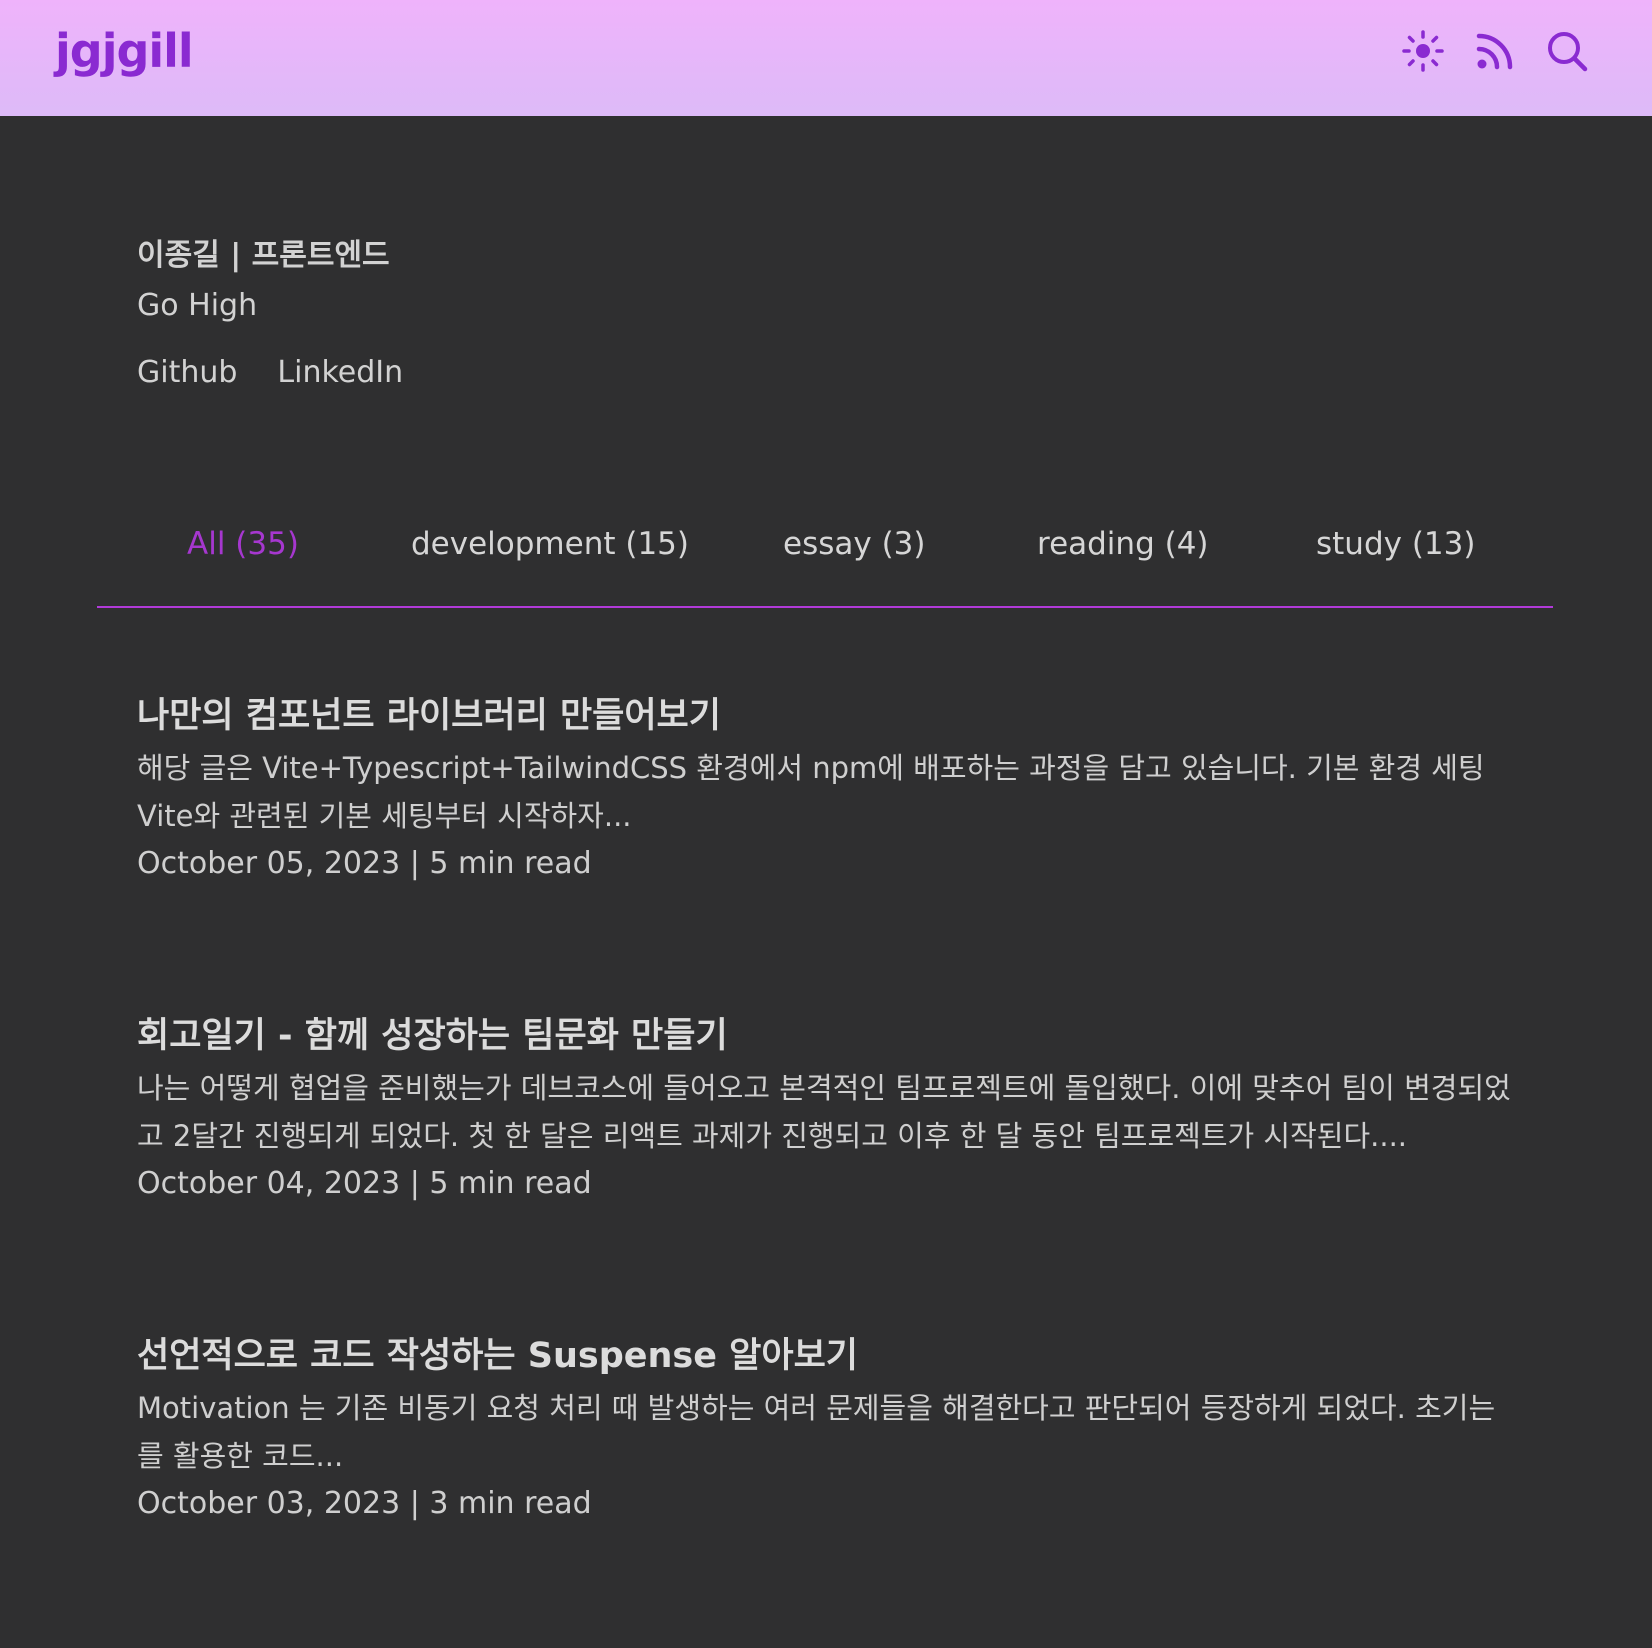  I want to click on author-tagline: Go High, so click(197, 305).